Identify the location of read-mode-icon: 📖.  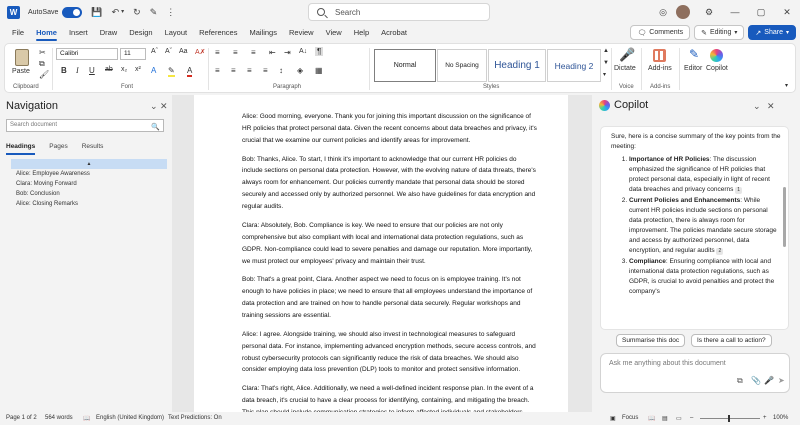
(651, 418).